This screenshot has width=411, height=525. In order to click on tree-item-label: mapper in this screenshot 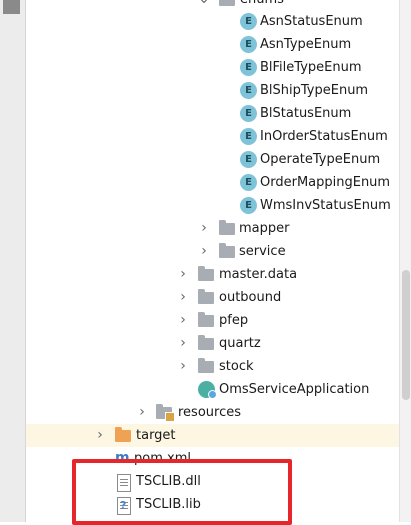, I will do `click(264, 228)`.